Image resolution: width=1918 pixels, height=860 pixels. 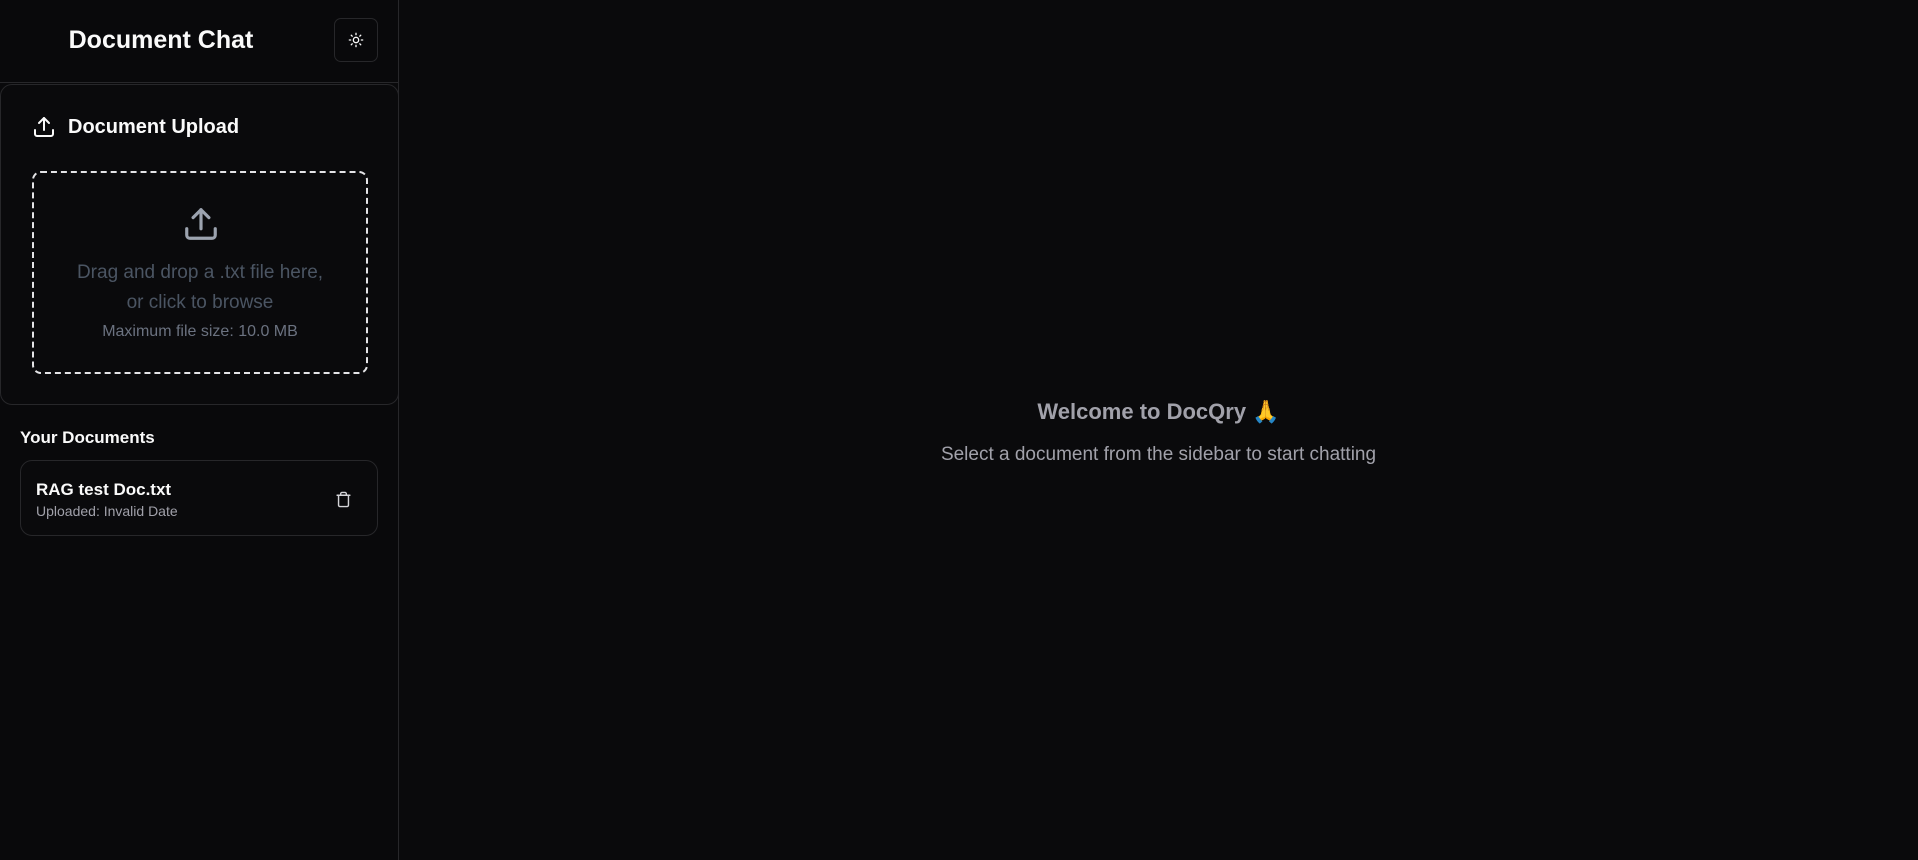 I want to click on document-name: RAG test Doc.txt, so click(x=104, y=489).